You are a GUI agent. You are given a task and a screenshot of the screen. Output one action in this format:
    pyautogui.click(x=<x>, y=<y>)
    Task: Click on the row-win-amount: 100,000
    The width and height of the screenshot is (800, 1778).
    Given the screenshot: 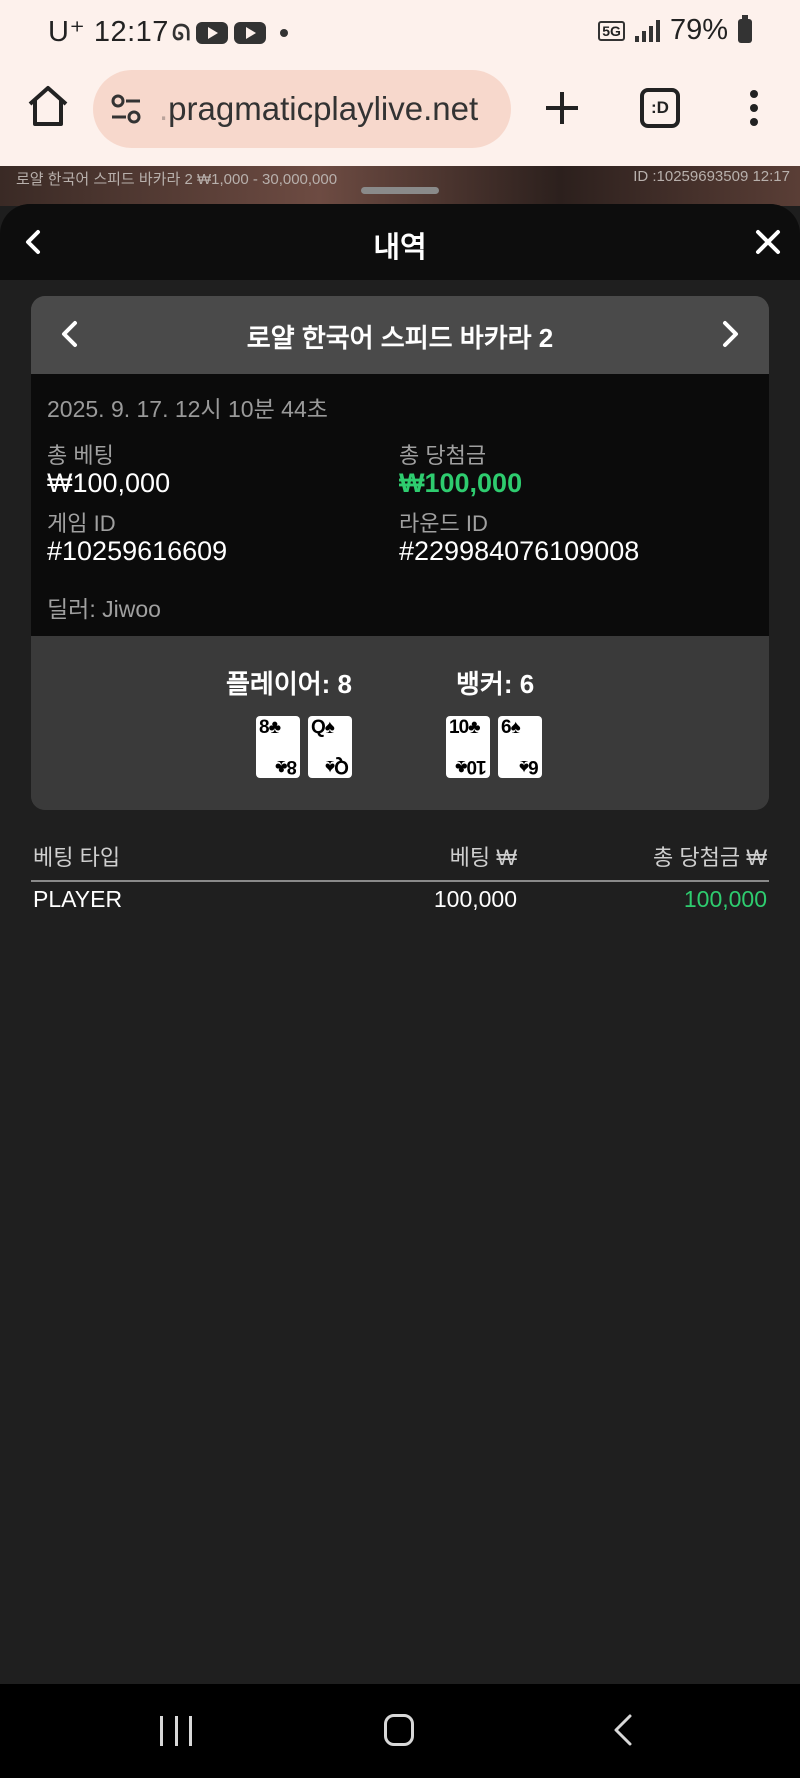 What is the action you would take?
    pyautogui.click(x=725, y=899)
    